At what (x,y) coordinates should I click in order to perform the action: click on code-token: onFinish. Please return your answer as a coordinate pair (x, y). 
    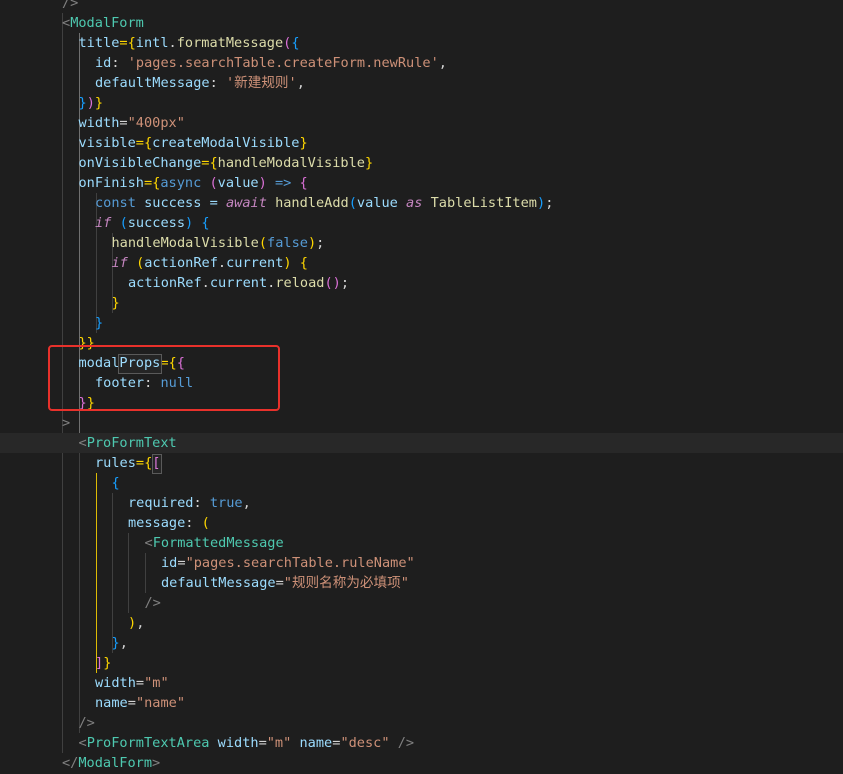
    Looking at the image, I should click on (111, 183).